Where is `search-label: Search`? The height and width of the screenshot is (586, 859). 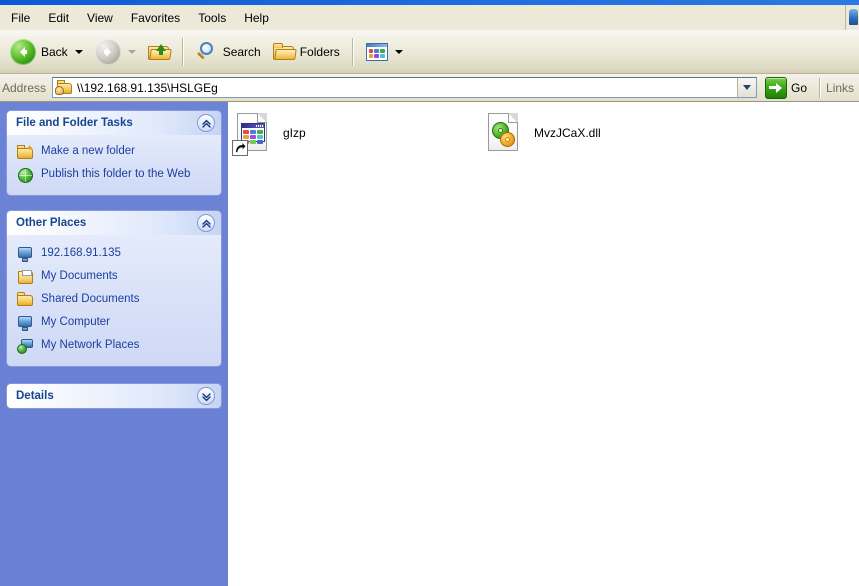
search-label: Search is located at coordinates (241, 51).